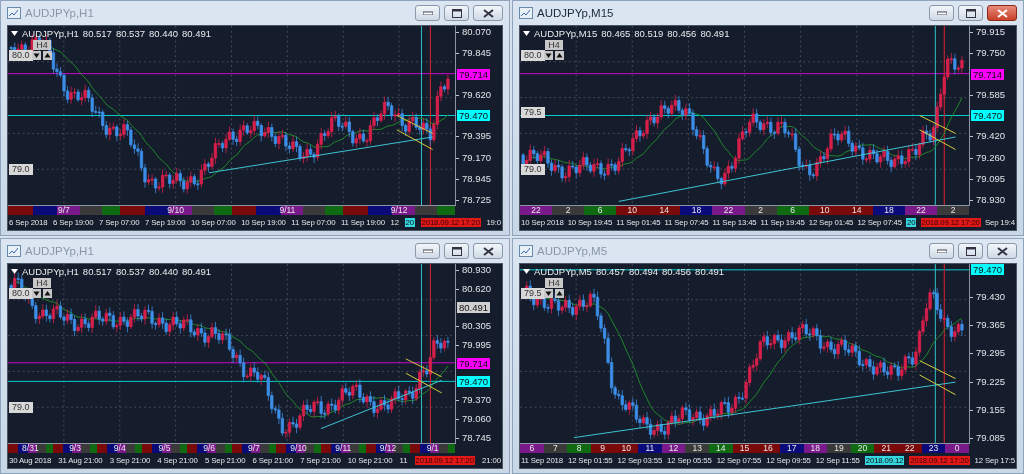 This screenshot has height=474, width=1024. Describe the element at coordinates (563, 271) in the screenshot. I see `chart-symbol: AUDJPYp,M5` at that location.